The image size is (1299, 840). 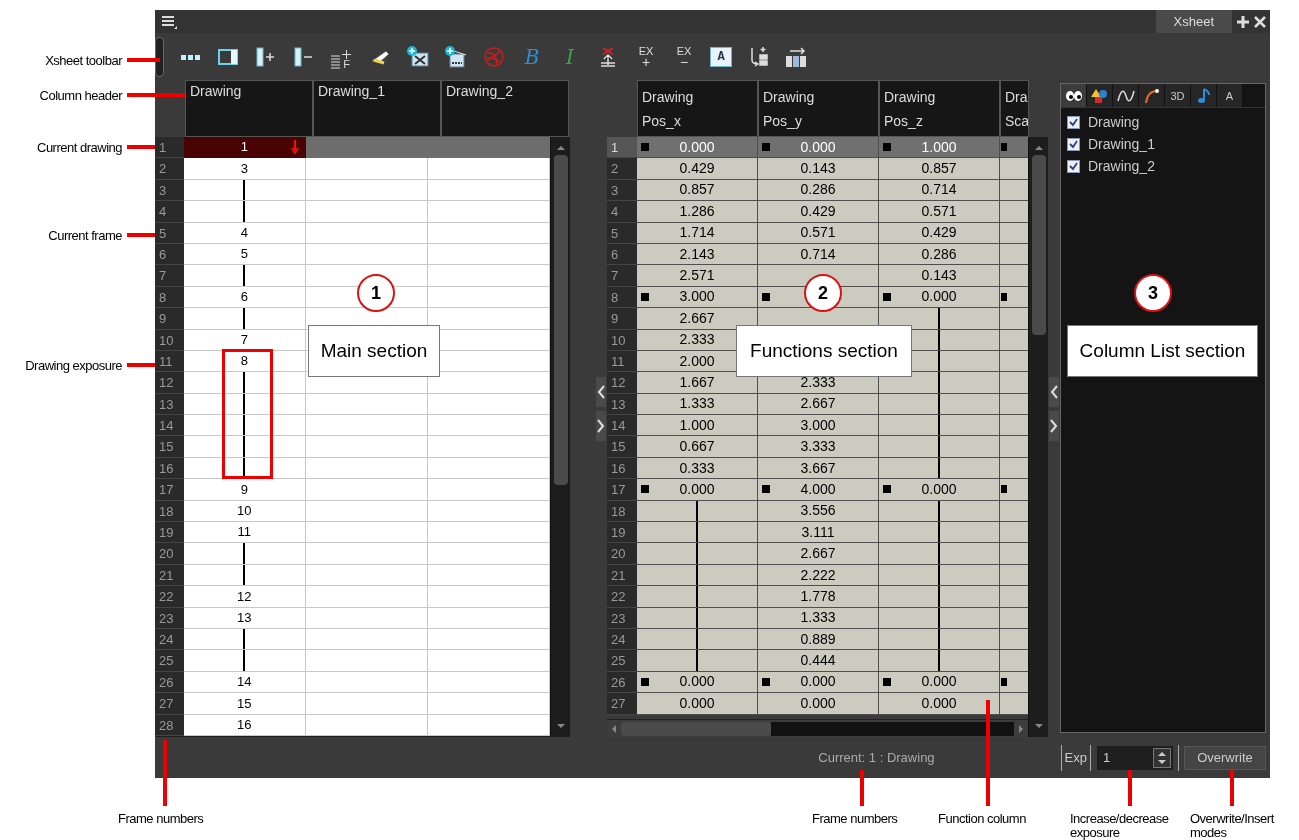 What do you see at coordinates (169, 725) in the screenshot?
I see `frame-number: 28` at bounding box center [169, 725].